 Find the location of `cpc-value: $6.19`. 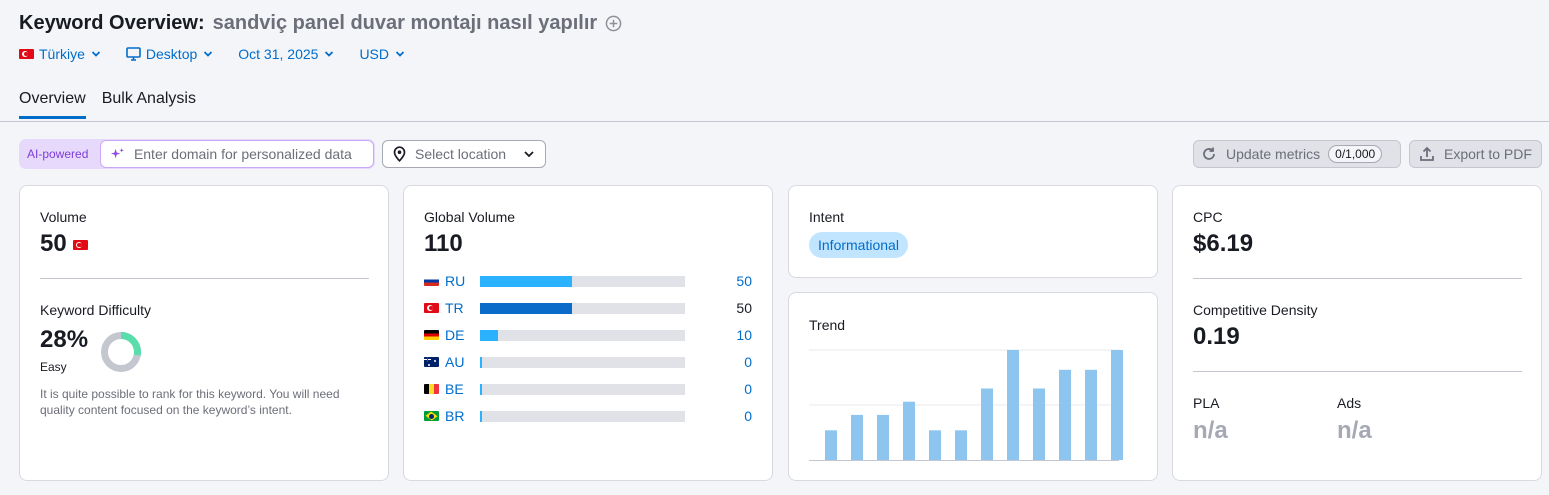

cpc-value: $6.19 is located at coordinates (1223, 243).